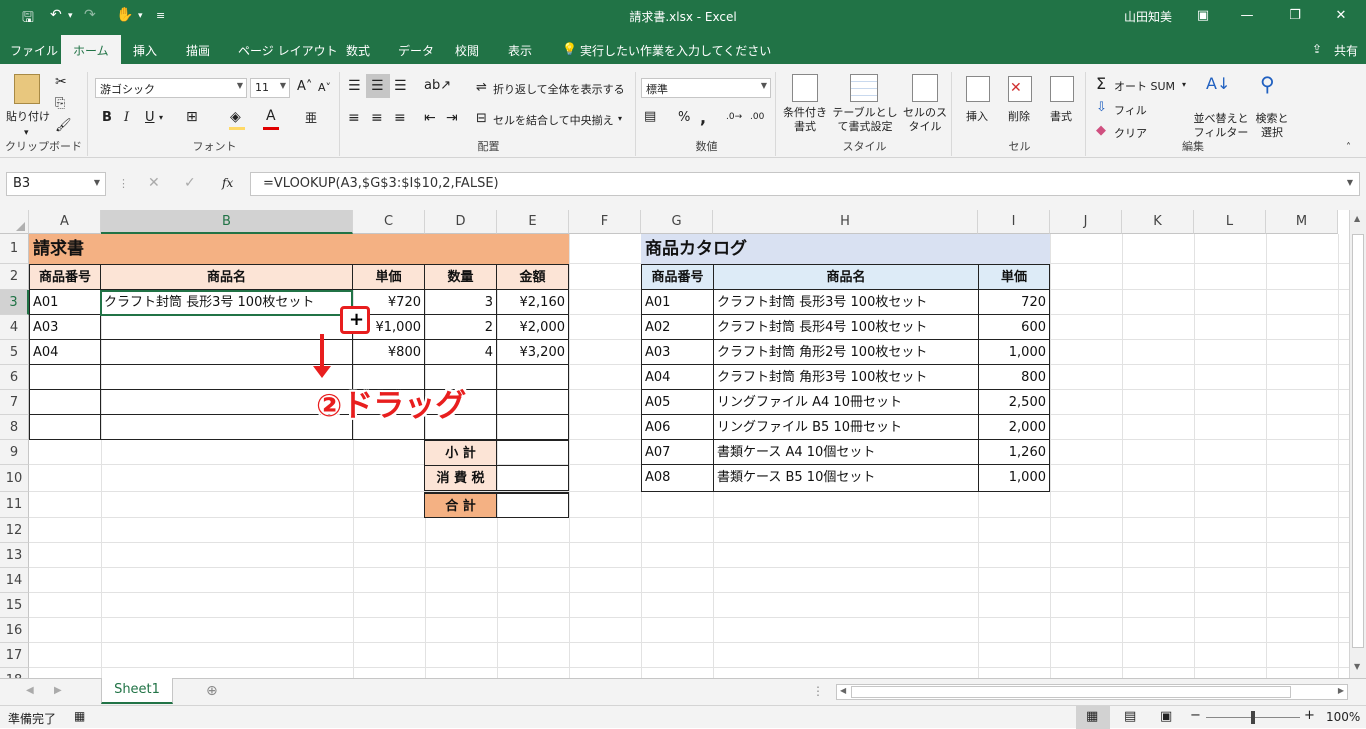  I want to click on catalog-cell-price: 720, so click(1014, 302).